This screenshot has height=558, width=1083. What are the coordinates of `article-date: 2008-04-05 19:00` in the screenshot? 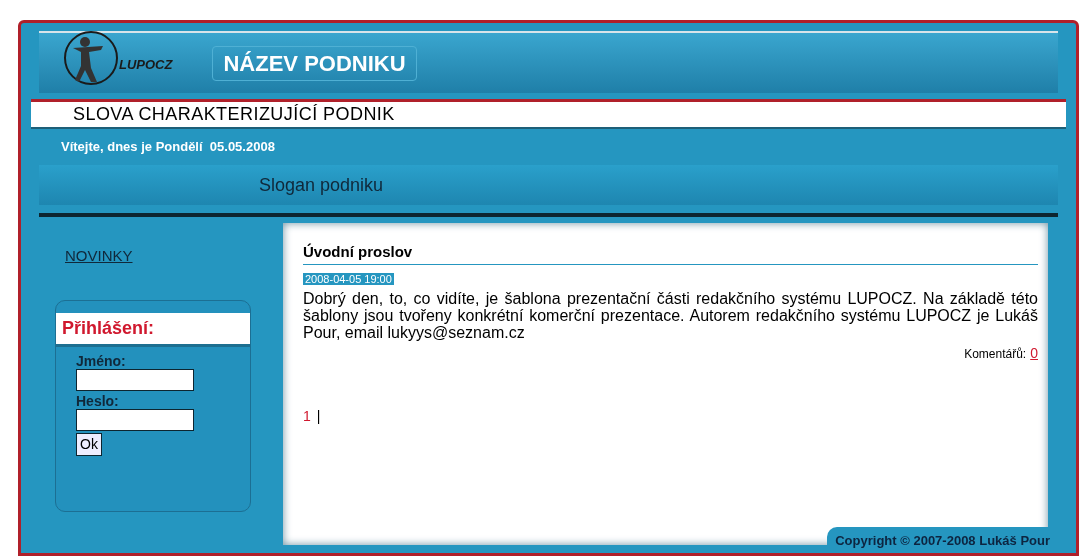 It's located at (348, 278).